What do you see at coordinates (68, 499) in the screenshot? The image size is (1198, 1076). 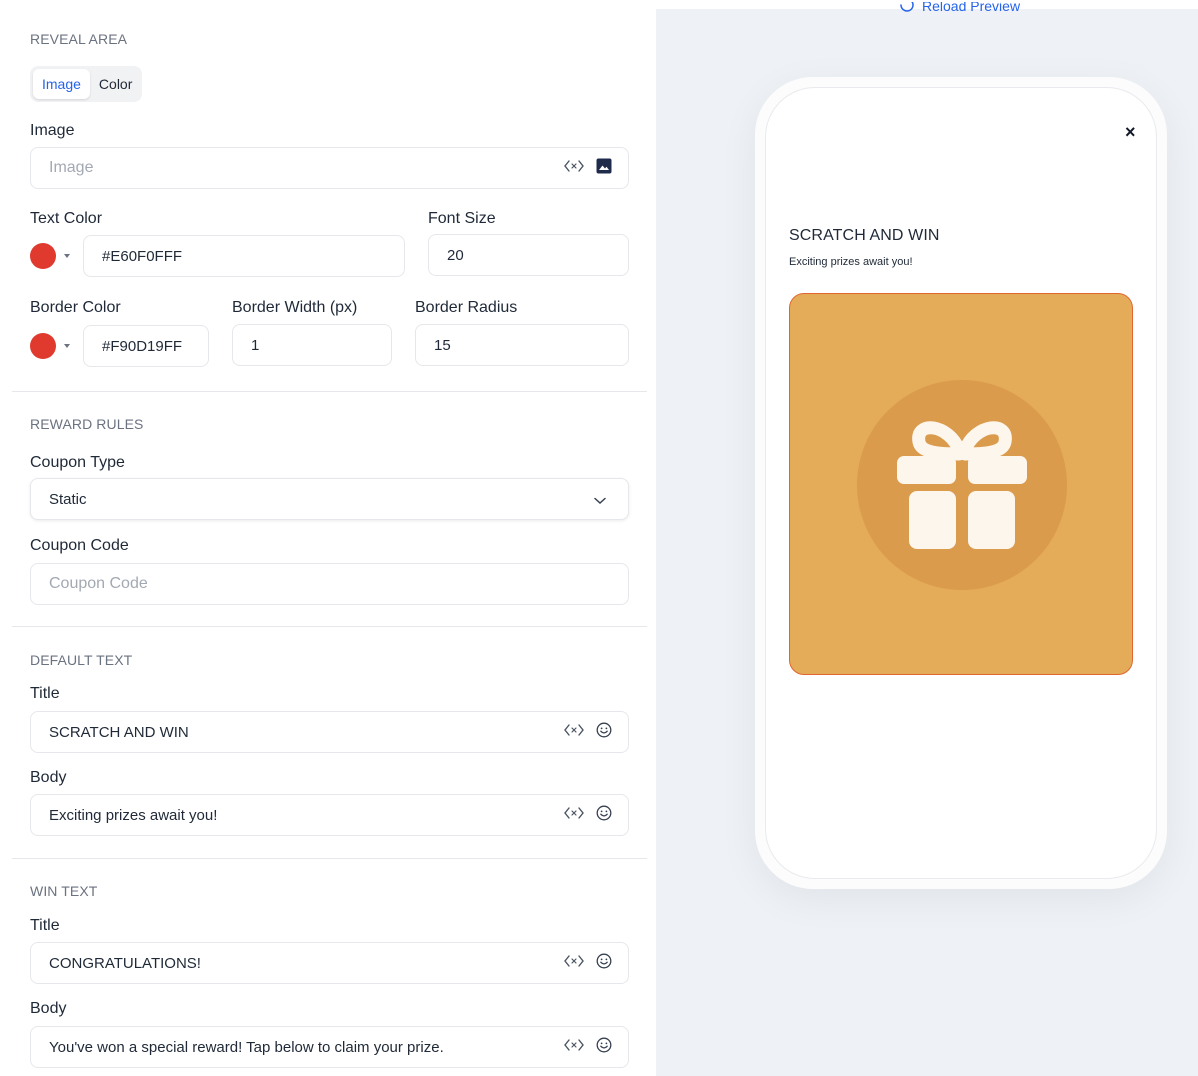 I see `coupon-type-value: Static` at bounding box center [68, 499].